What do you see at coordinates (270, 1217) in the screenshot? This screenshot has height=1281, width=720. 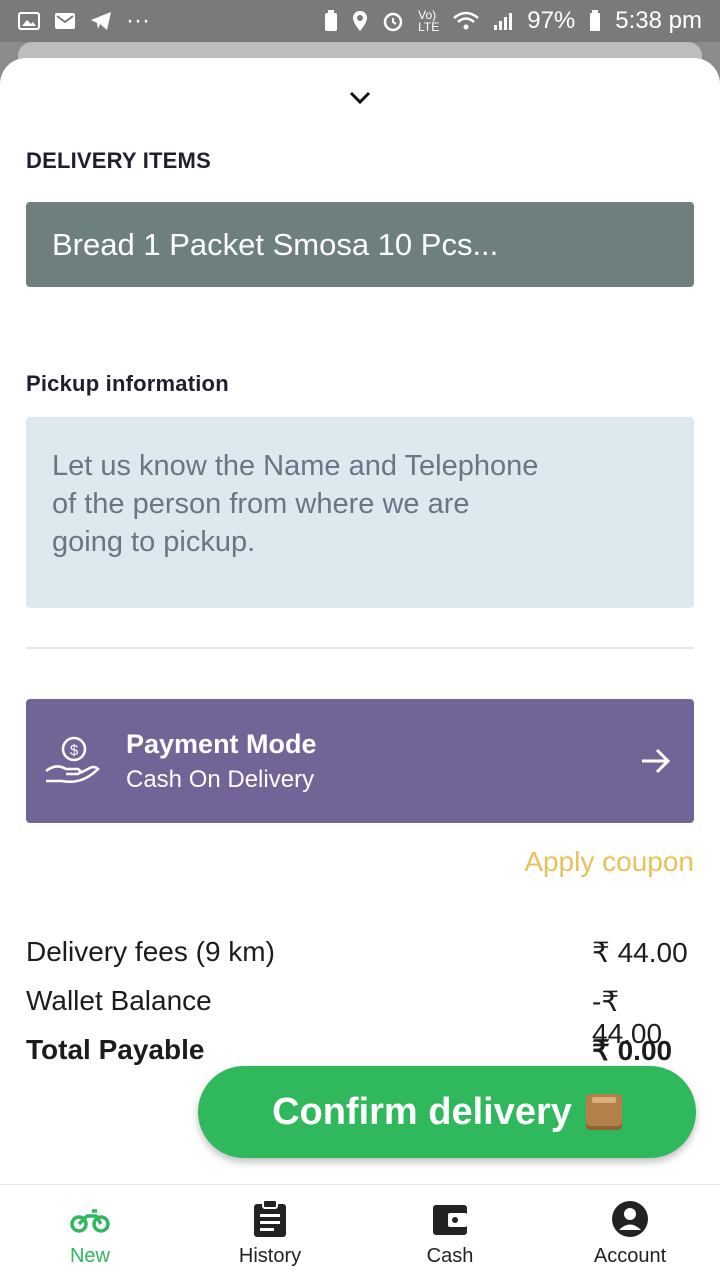 I see `clipboard-icon` at bounding box center [270, 1217].